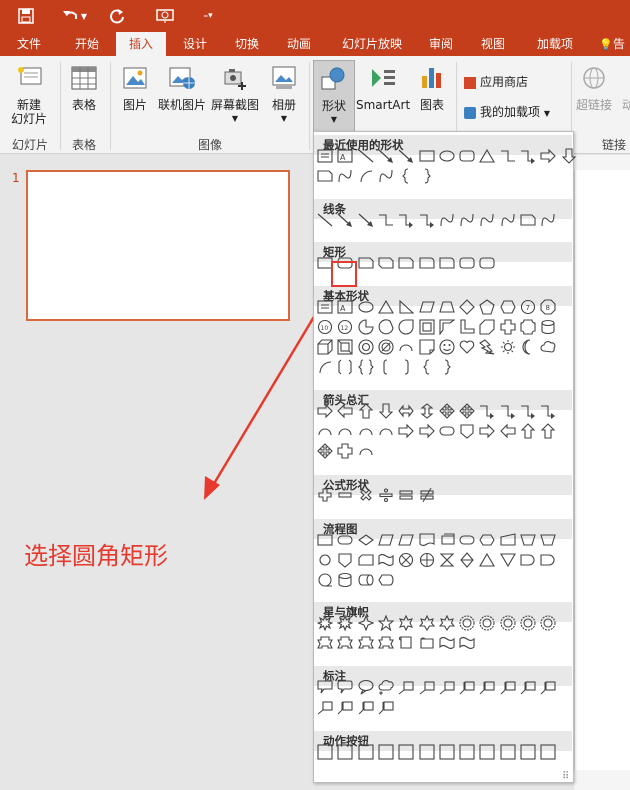 The height and width of the screenshot is (790, 630). I want to click on shape-callovl-icon, so click(366, 687).